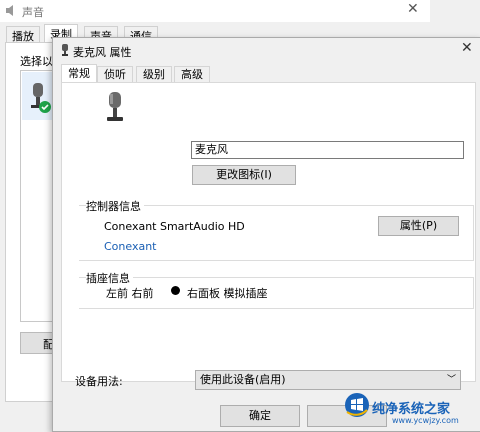 This screenshot has height=432, width=480. Describe the element at coordinates (175, 290) in the screenshot. I see `jack-color-dot-icon` at that location.